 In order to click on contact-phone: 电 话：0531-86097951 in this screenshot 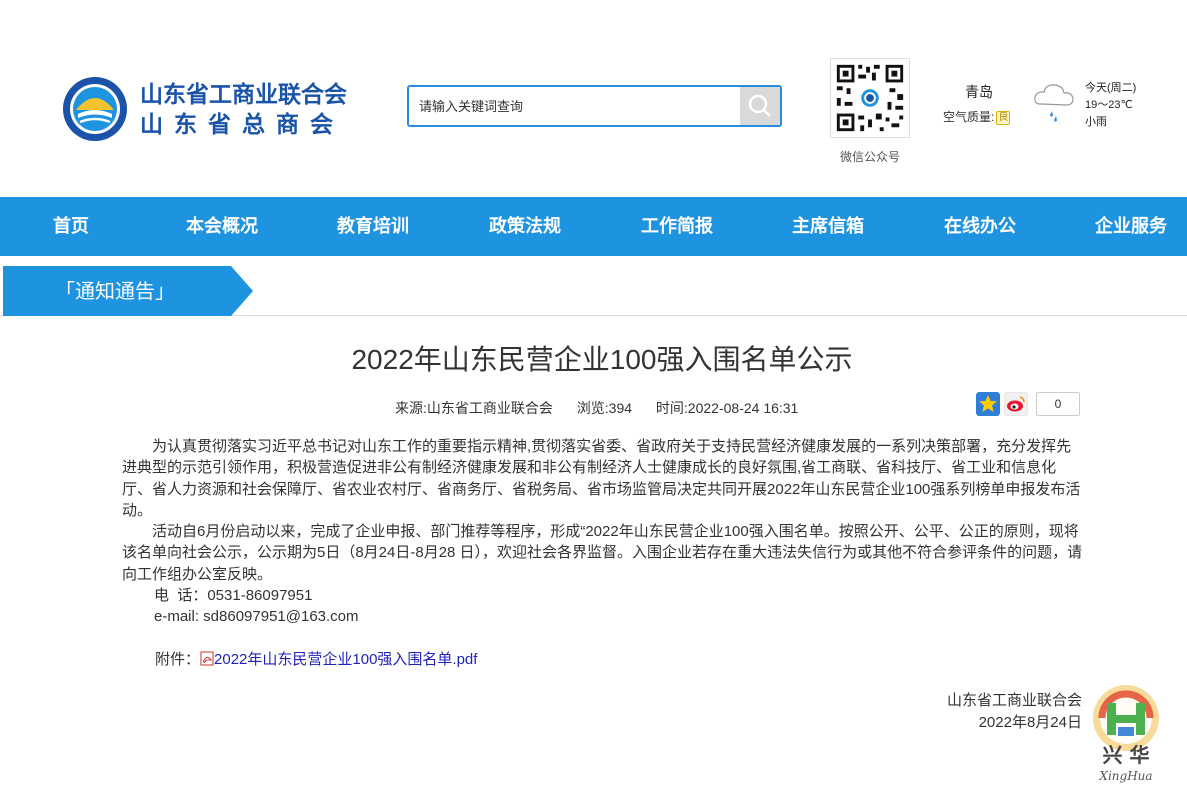, I will do `click(233, 596)`.